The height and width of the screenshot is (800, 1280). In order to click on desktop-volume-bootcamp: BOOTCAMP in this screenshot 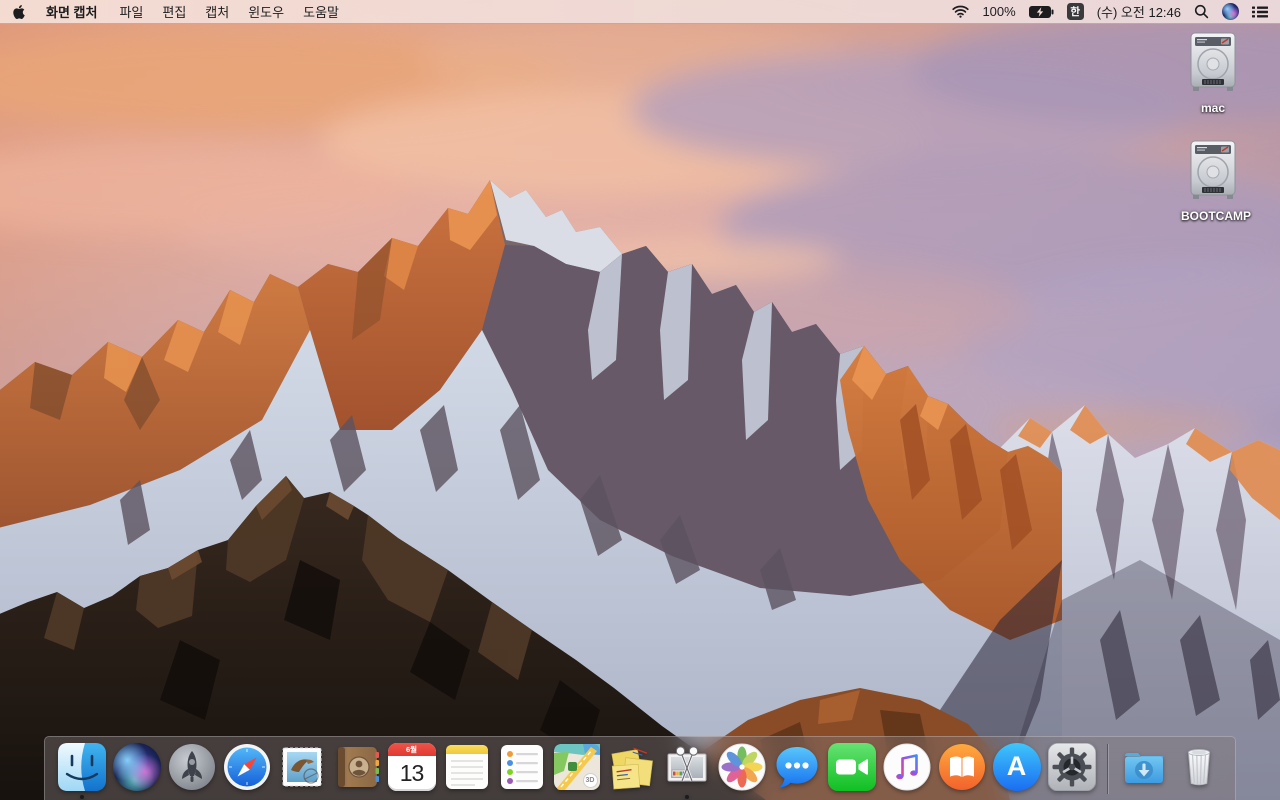, I will do `click(1216, 181)`.